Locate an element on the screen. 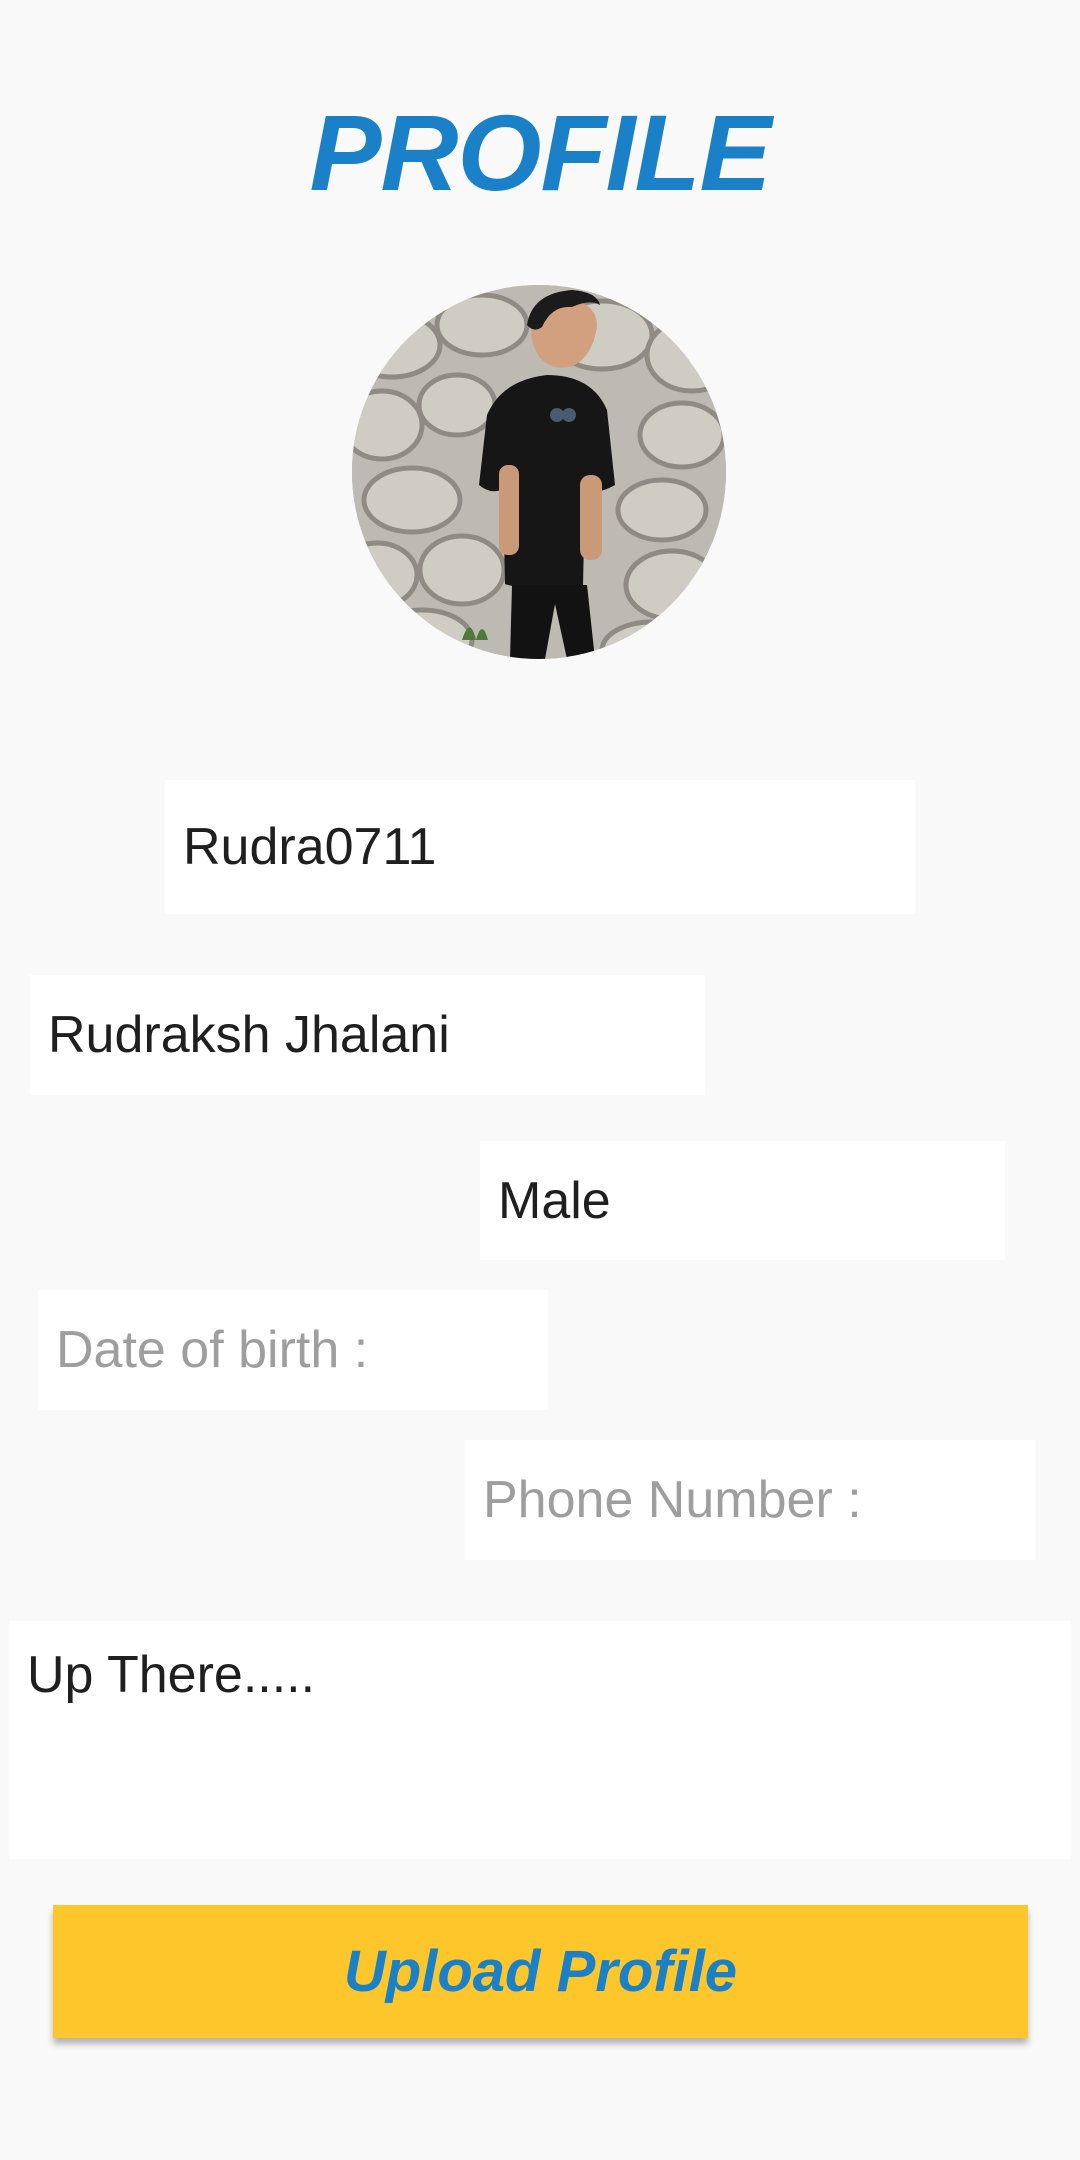 This screenshot has width=1080, height=2160. phone-number-field is located at coordinates (750, 1500).